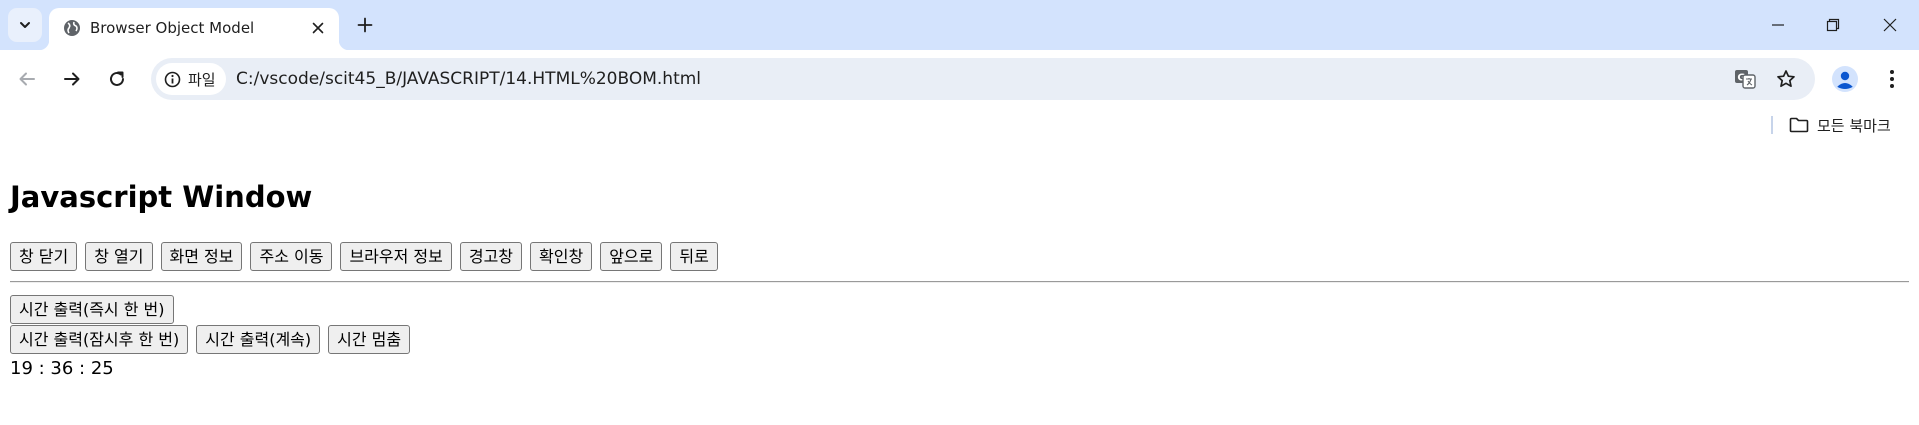  Describe the element at coordinates (62, 368) in the screenshot. I see `clock-output: 19 : 36 : 25` at that location.